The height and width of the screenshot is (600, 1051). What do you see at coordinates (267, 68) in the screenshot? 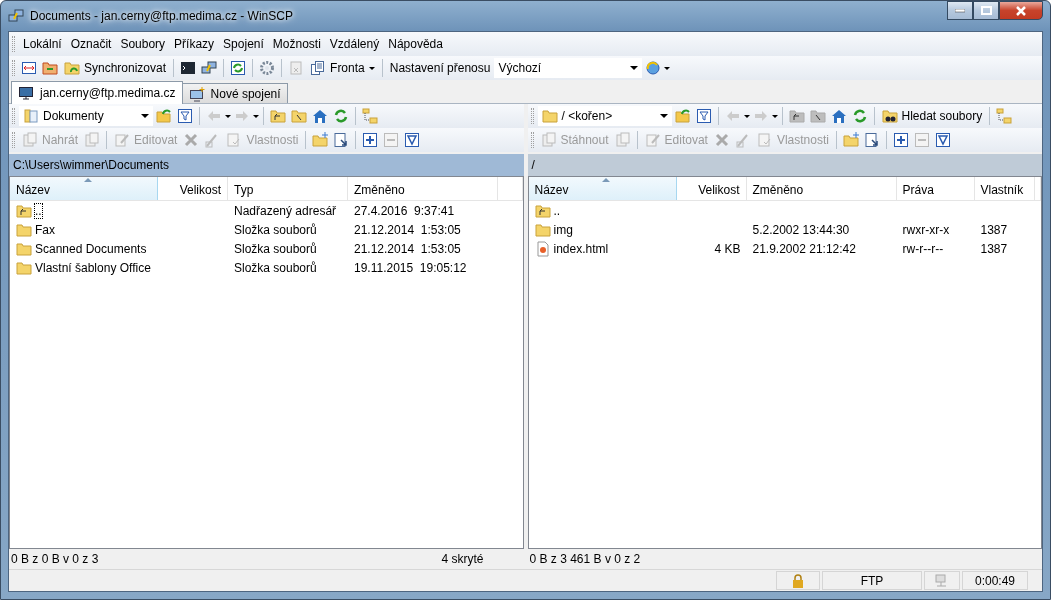
I see `gear-icon` at bounding box center [267, 68].